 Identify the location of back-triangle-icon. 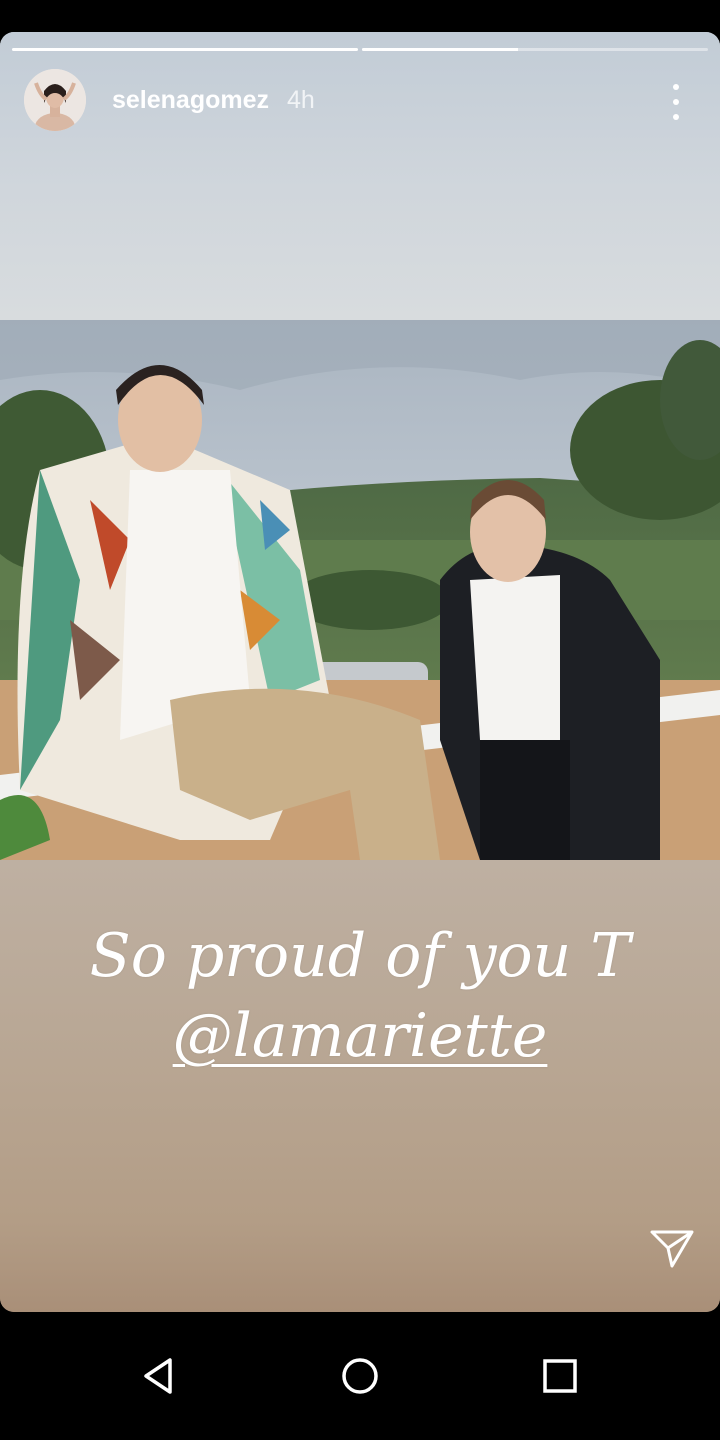
(160, 1376).